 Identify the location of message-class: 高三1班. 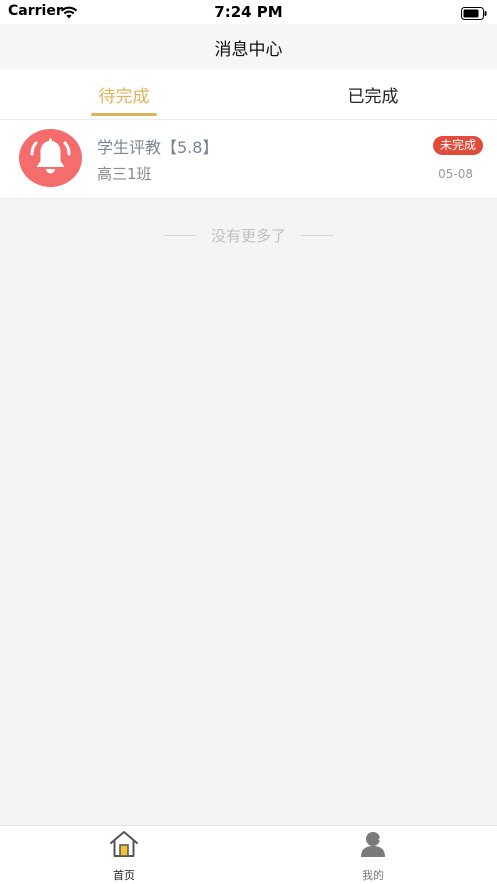
(124, 174).